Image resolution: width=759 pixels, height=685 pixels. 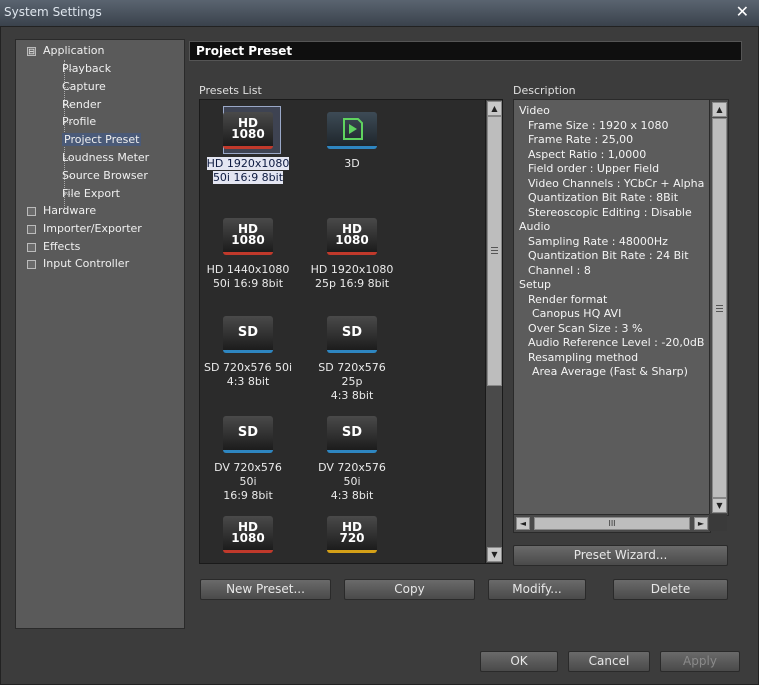 I want to click on description-line: Channel : 8, so click(x=559, y=270).